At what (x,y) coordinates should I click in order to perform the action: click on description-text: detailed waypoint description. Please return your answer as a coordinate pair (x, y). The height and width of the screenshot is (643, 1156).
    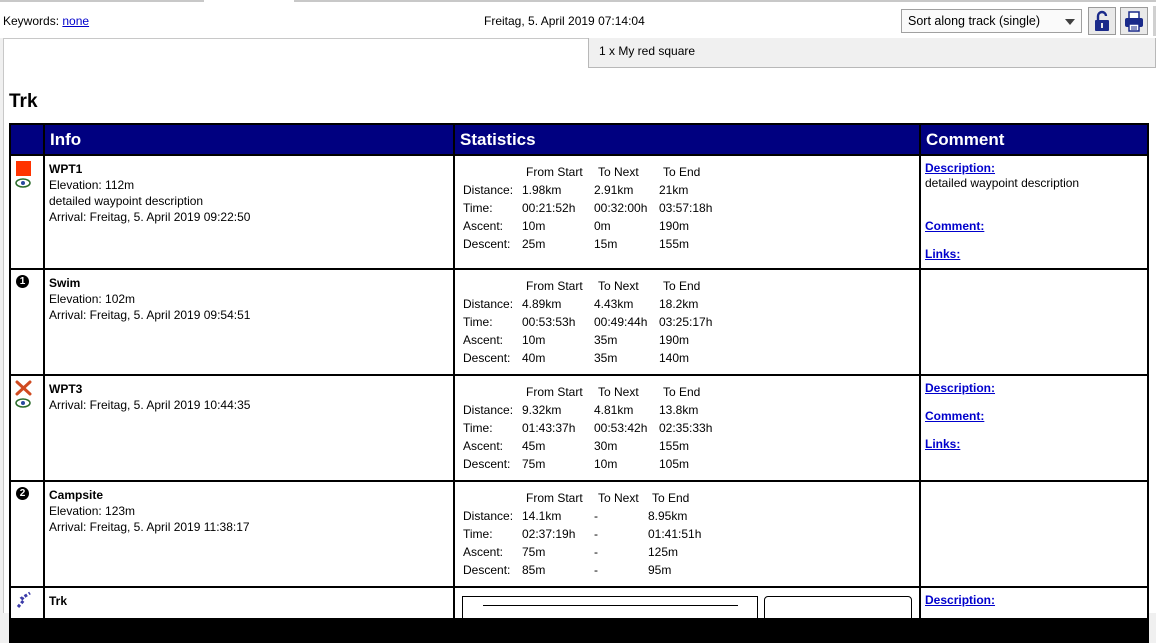
    Looking at the image, I should click on (1002, 183).